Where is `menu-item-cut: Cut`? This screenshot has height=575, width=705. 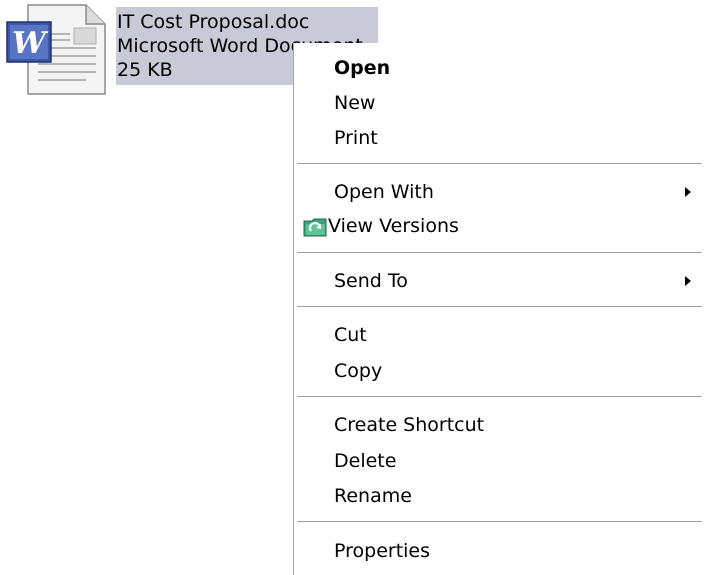 menu-item-cut: Cut is located at coordinates (499, 335).